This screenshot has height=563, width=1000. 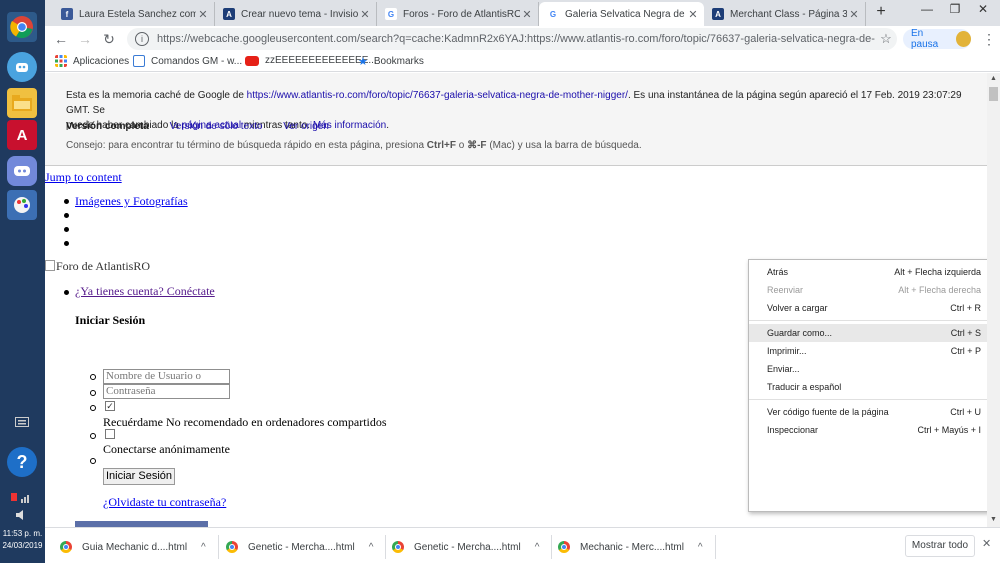 I want to click on paint-icon, so click(x=22, y=205).